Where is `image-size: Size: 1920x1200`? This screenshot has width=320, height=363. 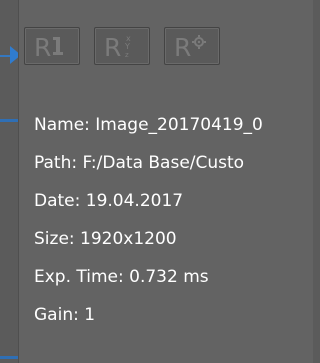 image-size: Size: 1920x1200 is located at coordinates (105, 239).